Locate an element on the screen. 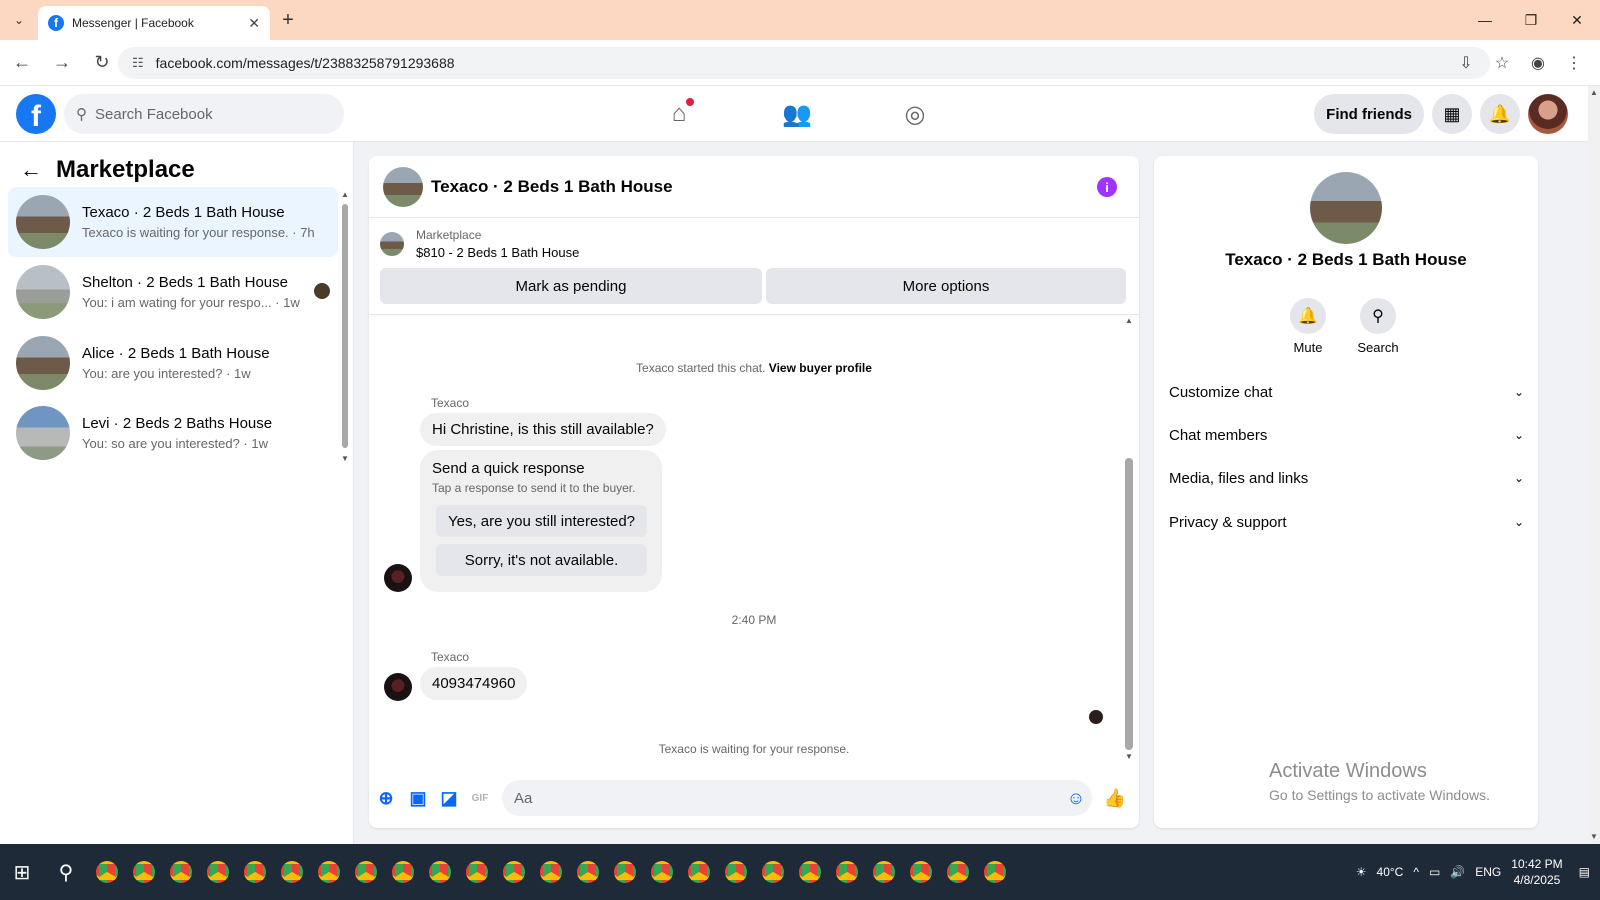 Image resolution: width=1600 pixels, height=900 pixels. sticker-icon: ◪ is located at coordinates (449, 798).